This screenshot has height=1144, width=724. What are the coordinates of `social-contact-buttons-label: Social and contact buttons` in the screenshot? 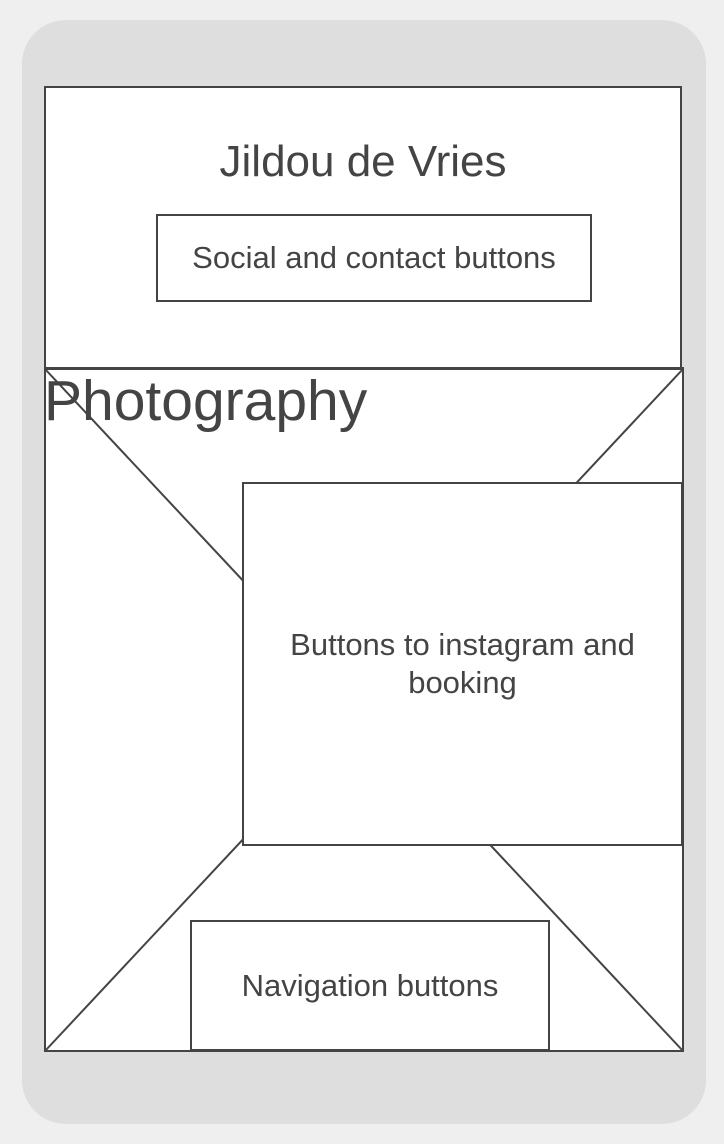 It's located at (374, 257).